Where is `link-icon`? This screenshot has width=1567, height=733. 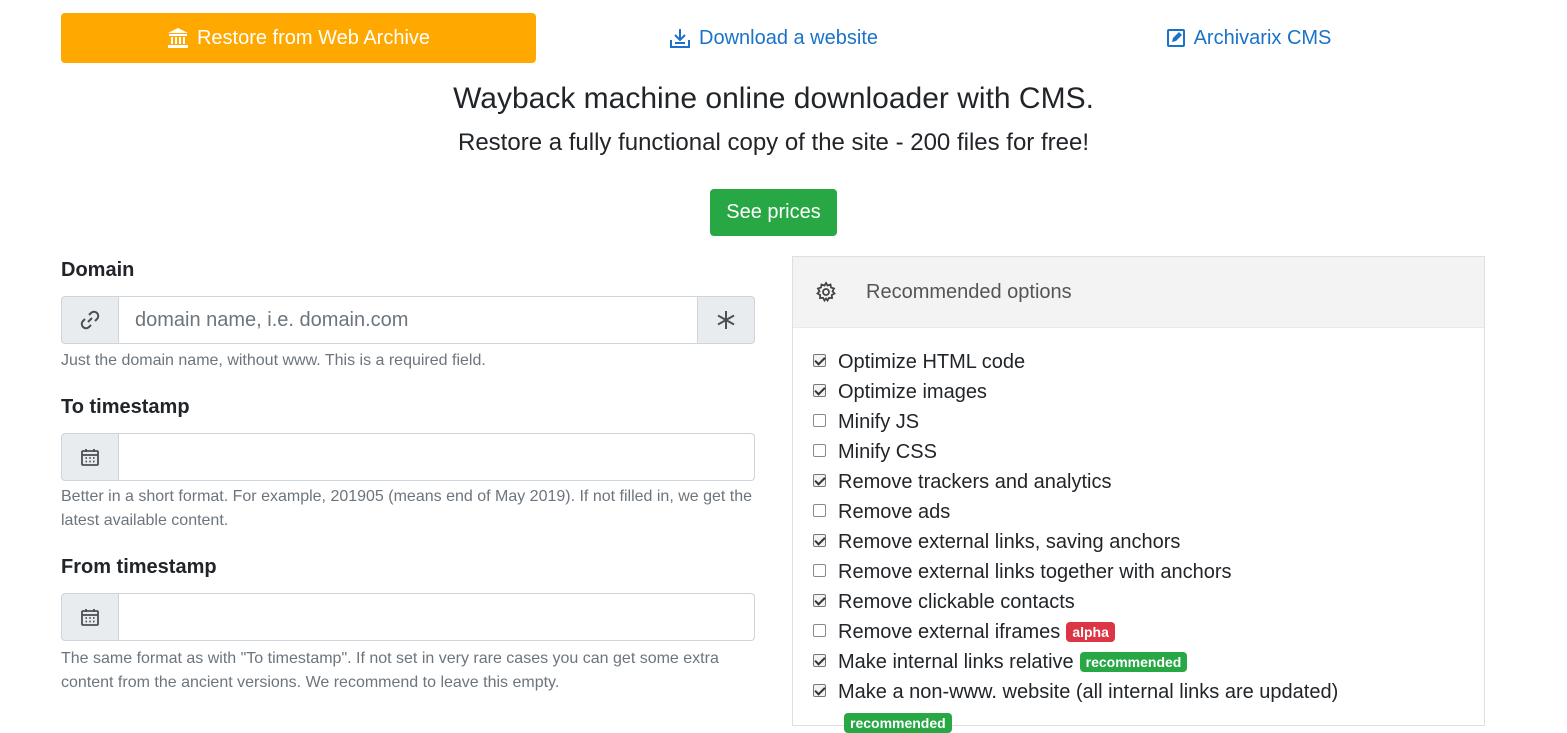
link-icon is located at coordinates (90, 320).